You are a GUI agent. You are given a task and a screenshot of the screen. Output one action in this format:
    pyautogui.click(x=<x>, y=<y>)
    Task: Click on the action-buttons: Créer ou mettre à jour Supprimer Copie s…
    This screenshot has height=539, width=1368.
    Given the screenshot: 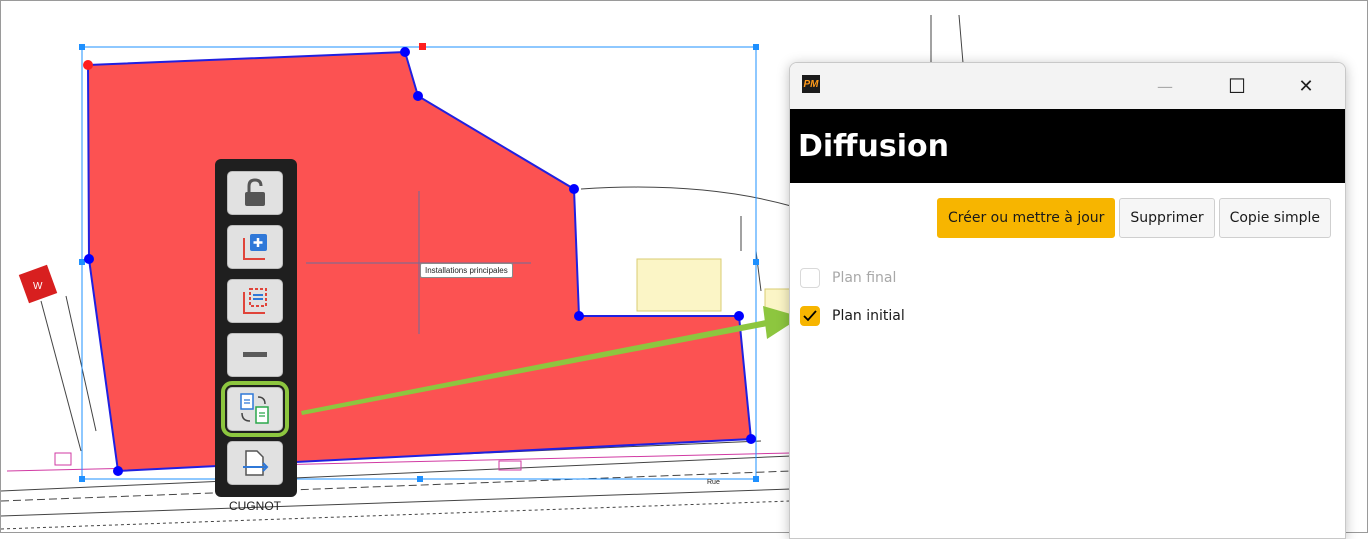 What is the action you would take?
    pyautogui.click(x=1134, y=218)
    